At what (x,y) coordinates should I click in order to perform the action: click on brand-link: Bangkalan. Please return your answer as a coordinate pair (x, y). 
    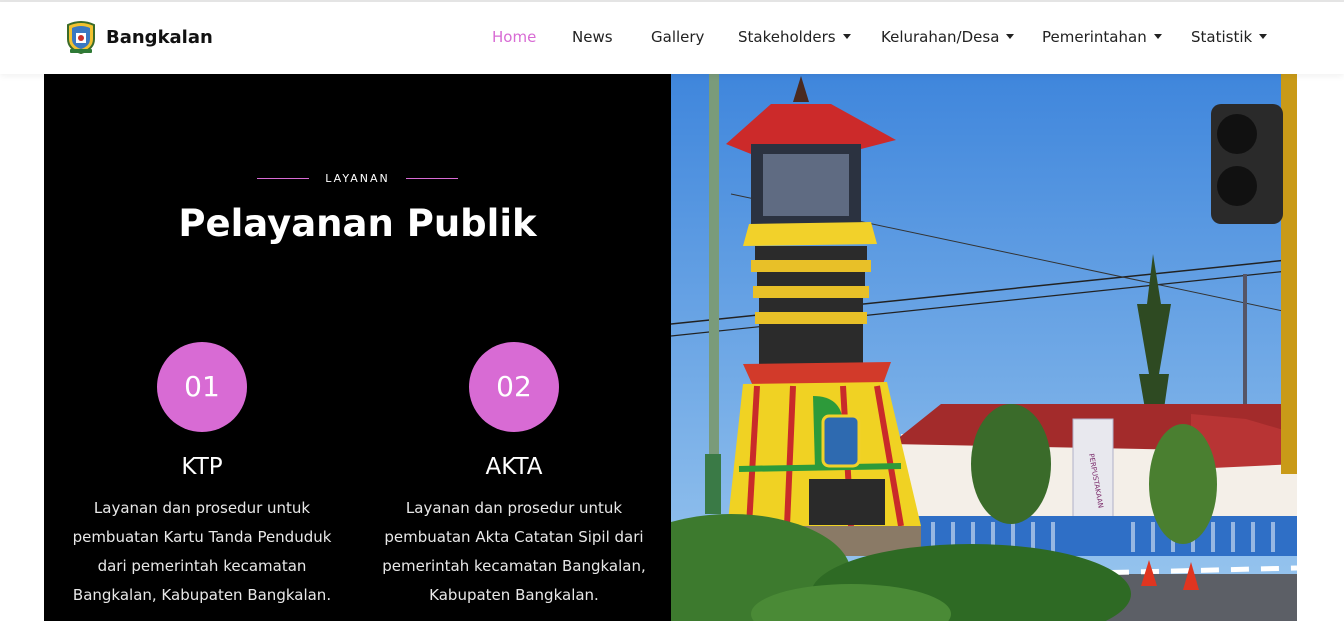
    Looking at the image, I should click on (138, 37).